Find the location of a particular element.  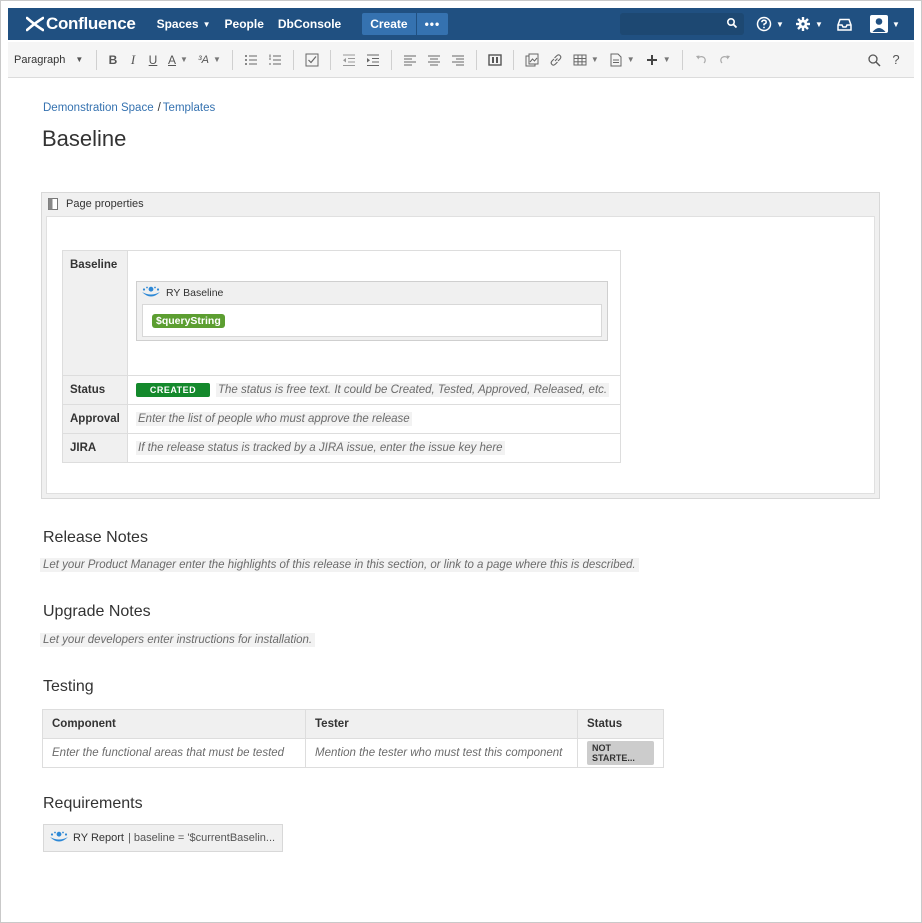

jira-label: JIRA is located at coordinates (95, 448).